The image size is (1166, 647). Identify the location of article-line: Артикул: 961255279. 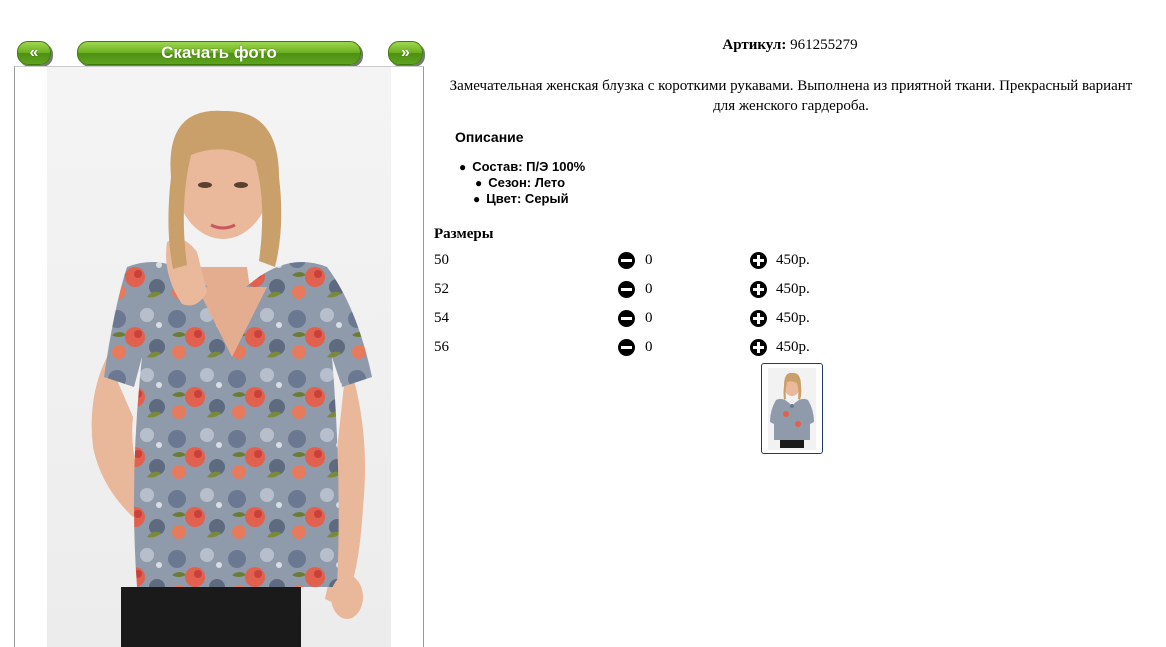
(790, 45).